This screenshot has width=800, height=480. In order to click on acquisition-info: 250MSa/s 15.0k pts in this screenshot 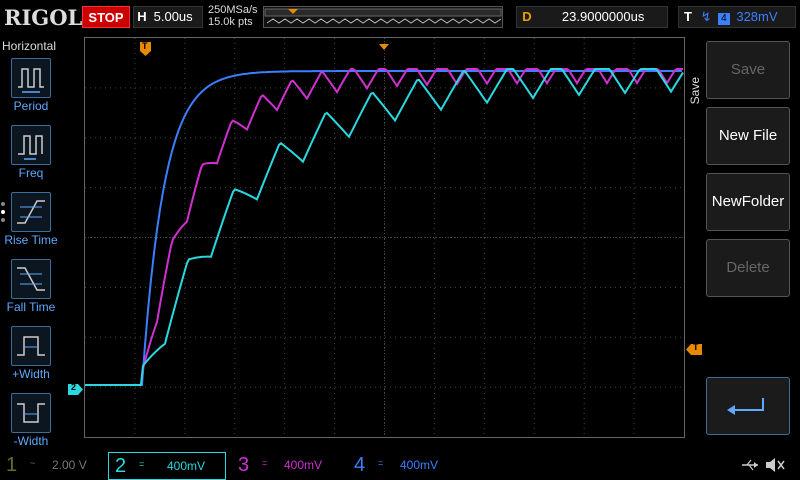, I will do `click(233, 16)`.